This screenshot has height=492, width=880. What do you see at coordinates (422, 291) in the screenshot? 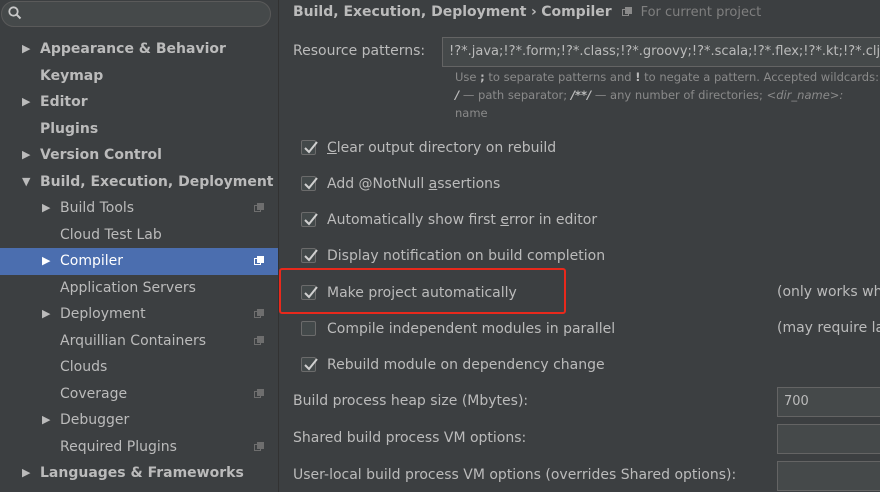
I see `highlight-box` at bounding box center [422, 291].